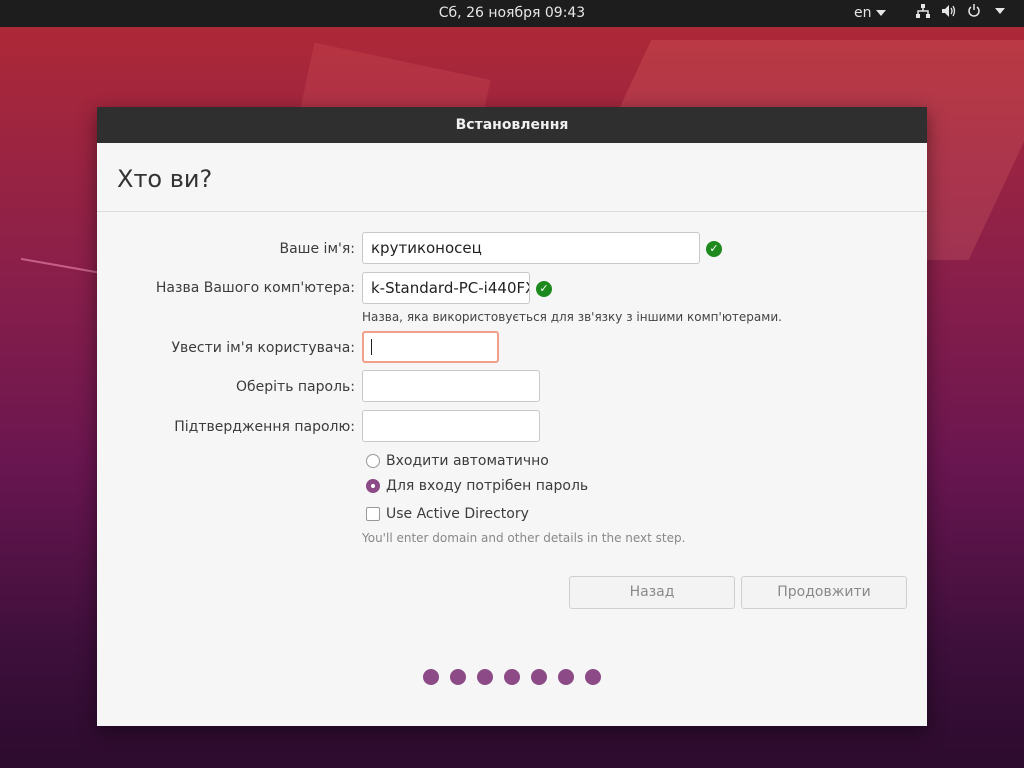 The width and height of the screenshot is (1024, 768). What do you see at coordinates (373, 514) in the screenshot?
I see `active-directory-checkbox` at bounding box center [373, 514].